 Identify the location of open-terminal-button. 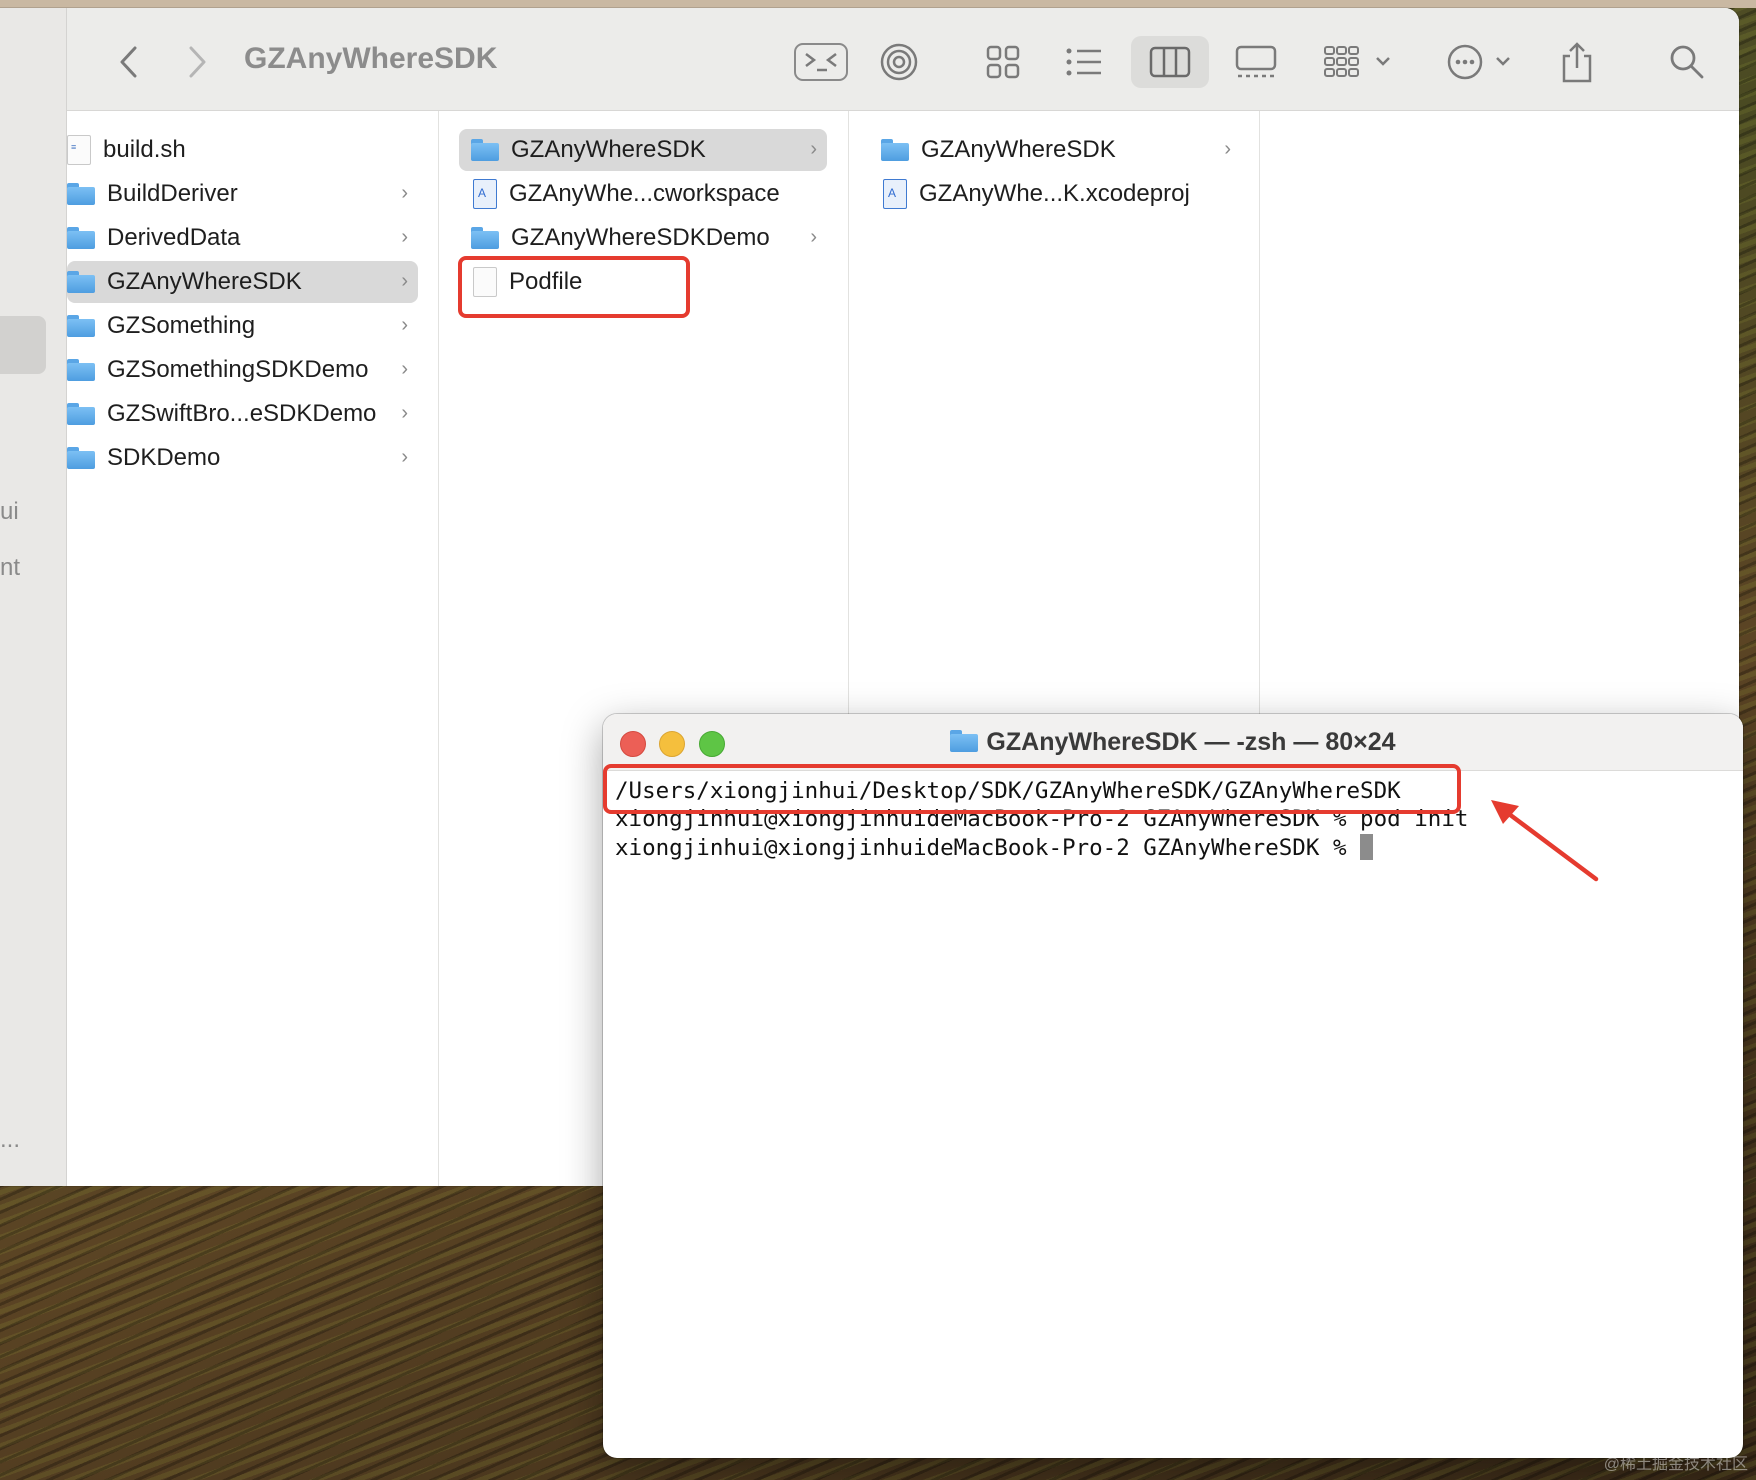
(821, 62).